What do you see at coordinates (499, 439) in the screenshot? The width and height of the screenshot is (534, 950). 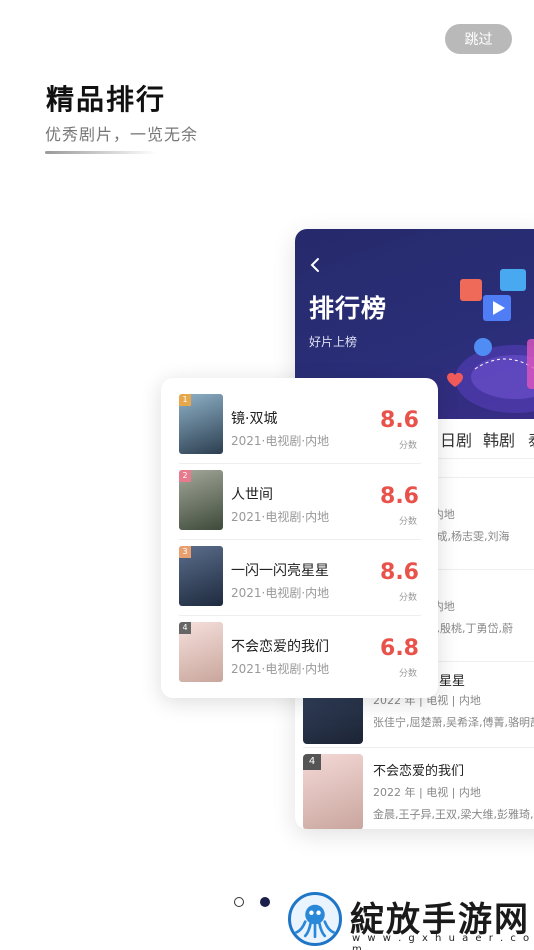 I see `tab-korean-drama: 韩剧` at bounding box center [499, 439].